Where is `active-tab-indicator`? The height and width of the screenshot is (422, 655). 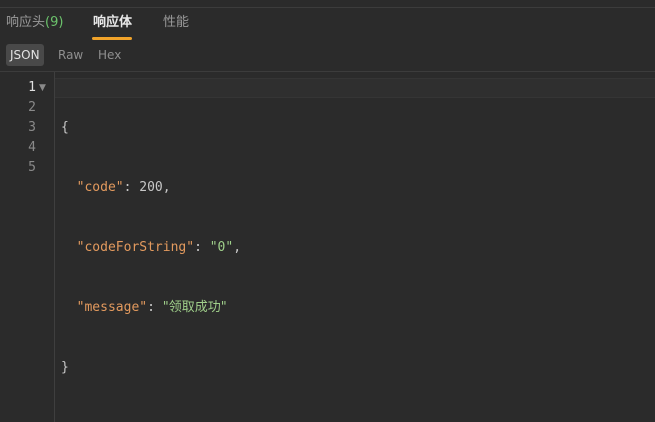 active-tab-indicator is located at coordinates (112, 38).